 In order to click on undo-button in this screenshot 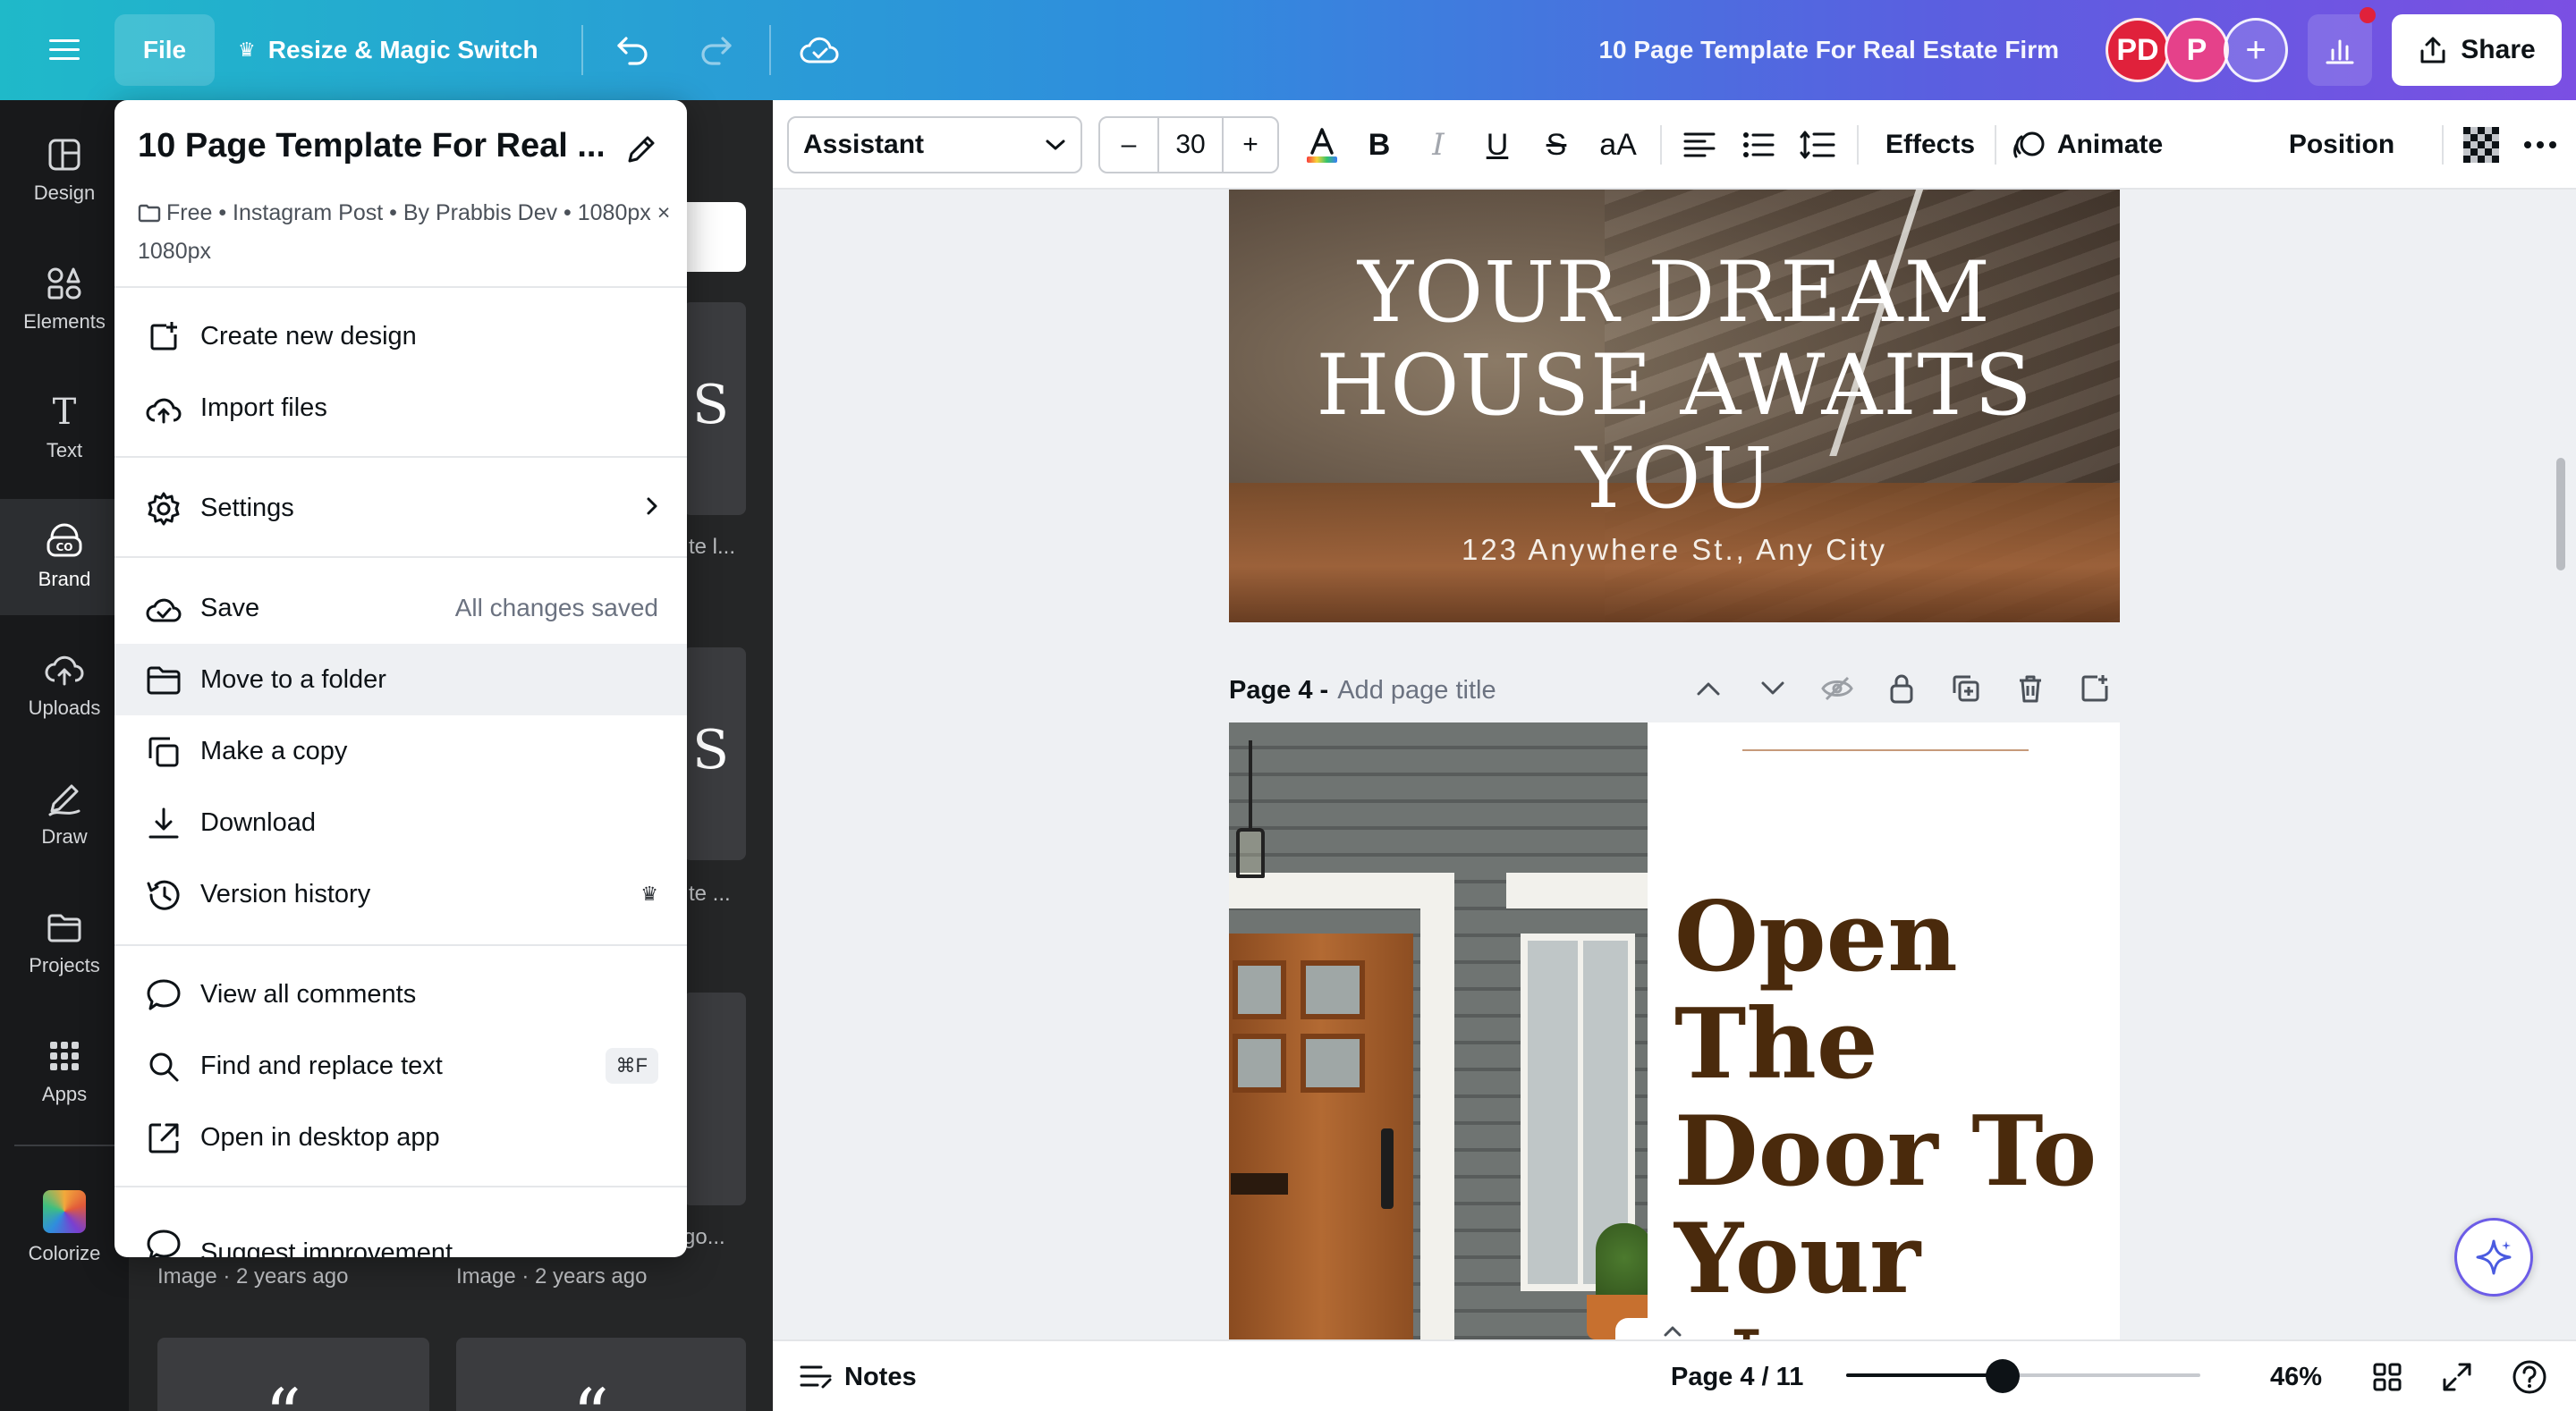, I will do `click(633, 50)`.